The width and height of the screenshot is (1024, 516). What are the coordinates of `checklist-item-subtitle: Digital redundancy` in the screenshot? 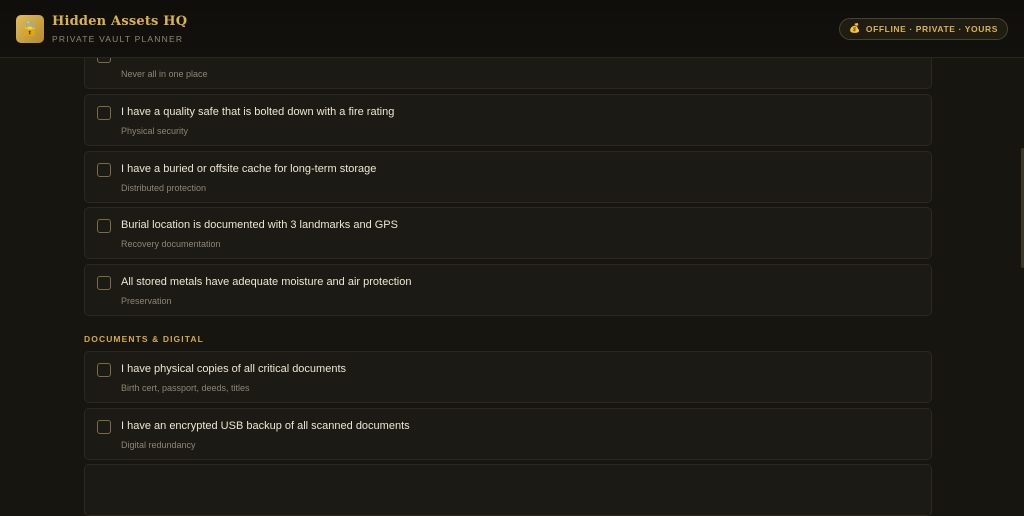 It's located at (158, 445).